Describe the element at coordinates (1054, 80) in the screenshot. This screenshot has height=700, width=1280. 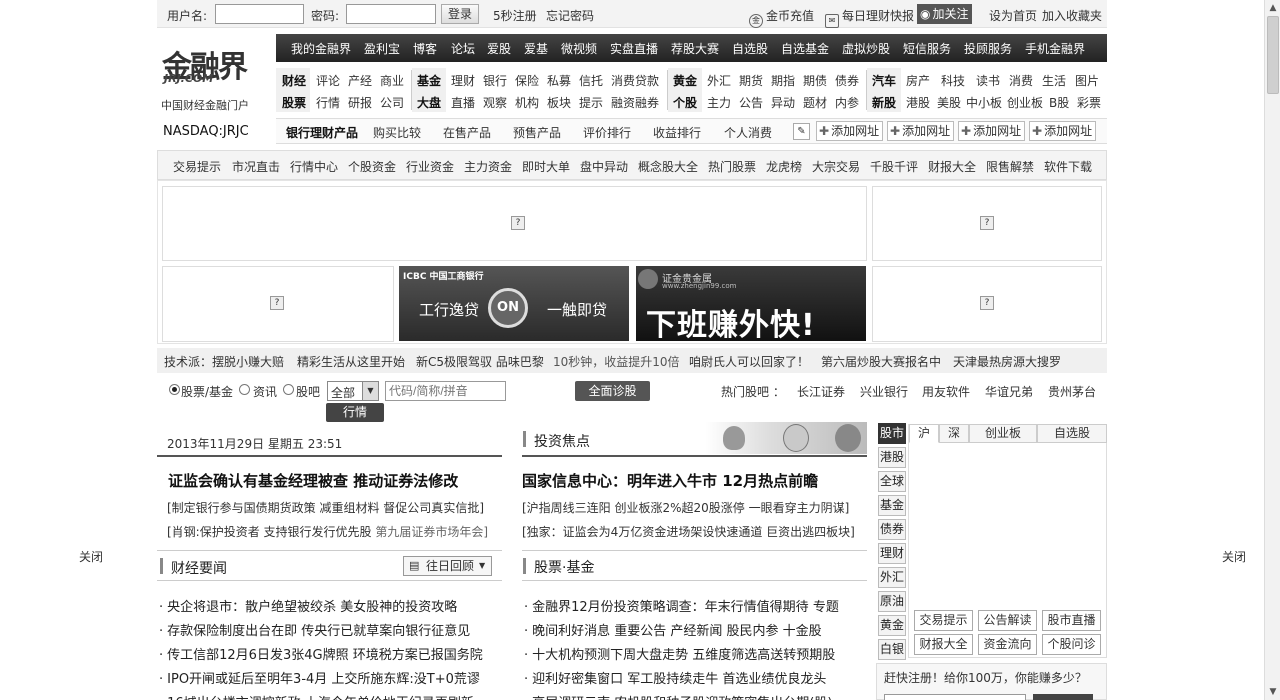
I see `channel-link: 生活` at that location.